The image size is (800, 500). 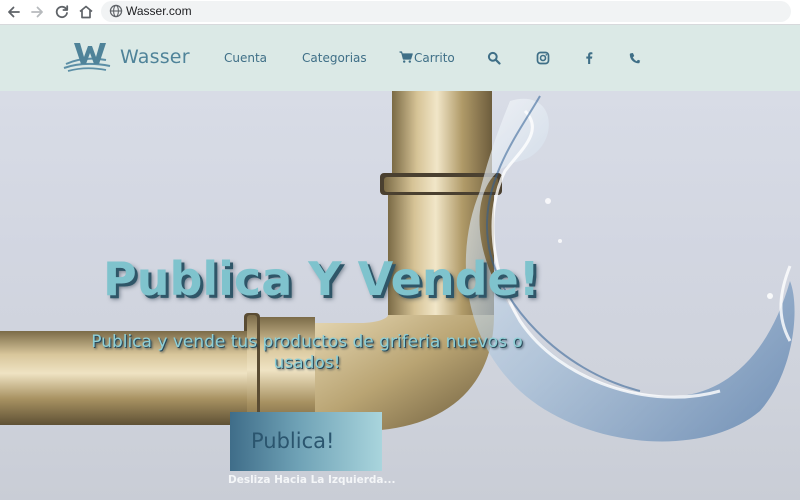 I want to click on facebook-icon, so click(x=589, y=58).